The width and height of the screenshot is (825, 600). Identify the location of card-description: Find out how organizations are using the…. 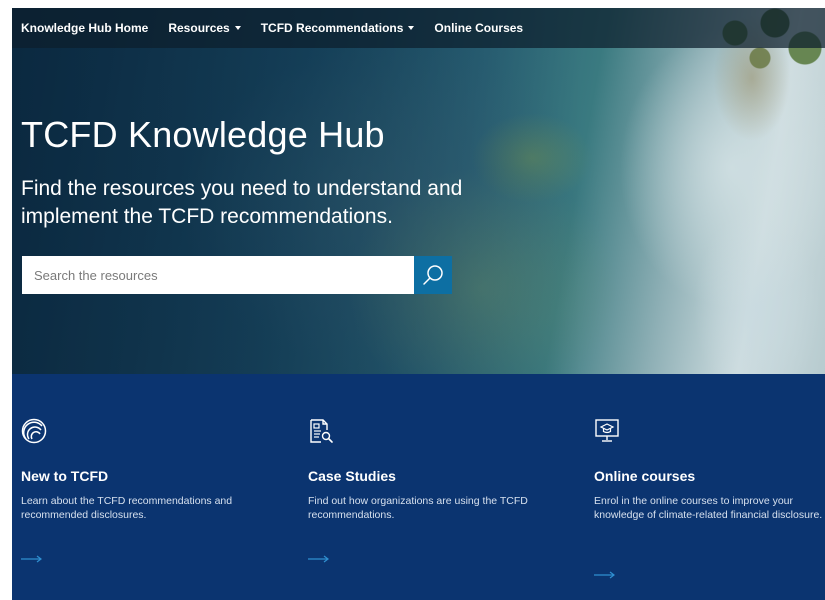
(418, 508).